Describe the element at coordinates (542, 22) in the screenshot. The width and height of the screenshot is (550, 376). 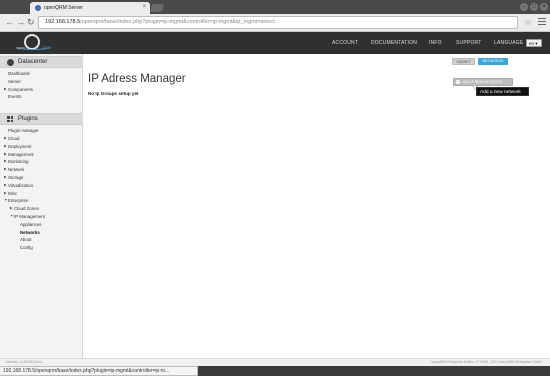
I see `browser-menu-icon` at that location.